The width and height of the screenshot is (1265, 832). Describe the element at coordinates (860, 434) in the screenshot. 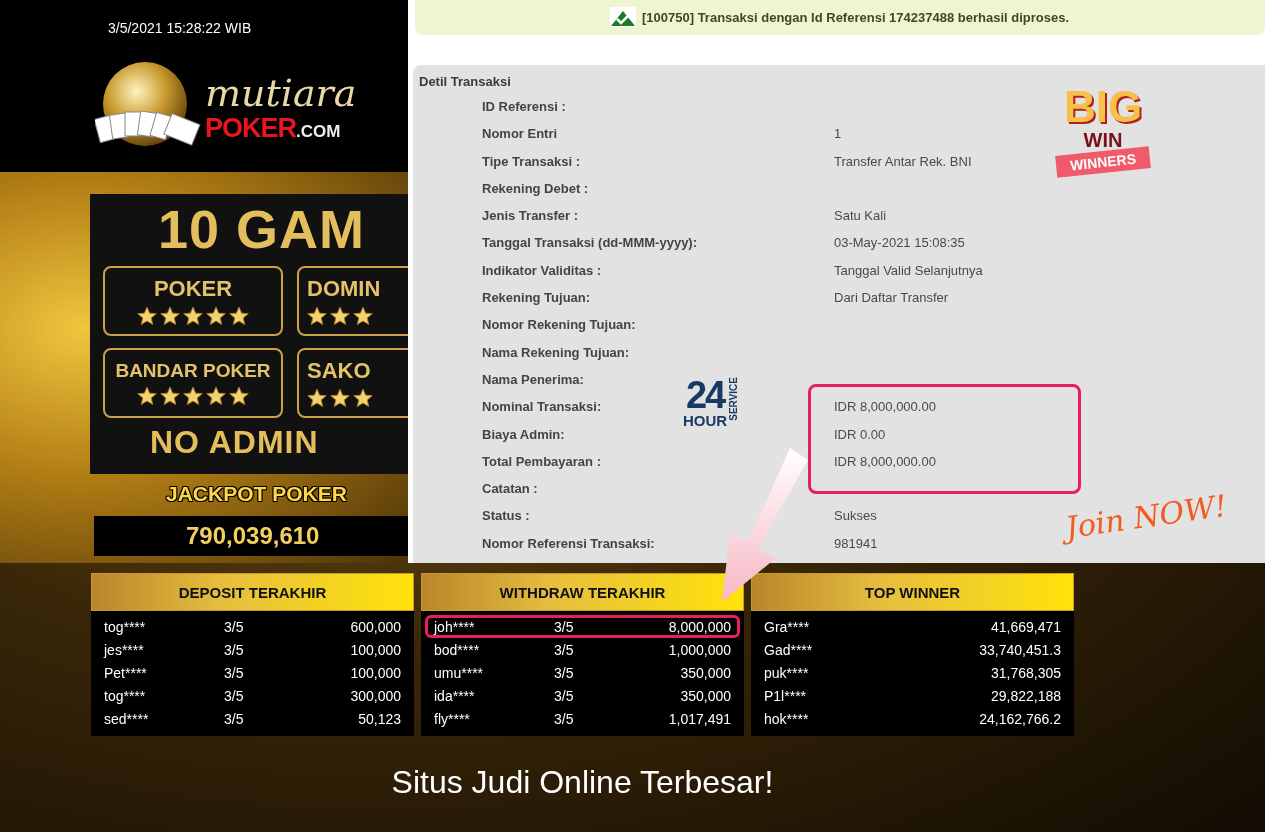

I see `field-value: IDR 0.00` at that location.